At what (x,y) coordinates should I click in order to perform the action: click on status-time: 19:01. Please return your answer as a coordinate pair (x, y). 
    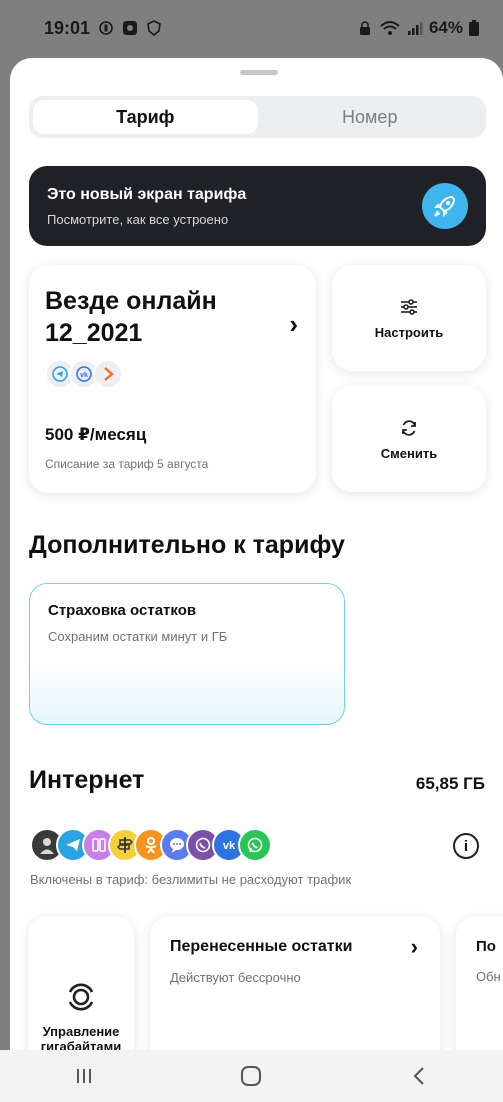
    Looking at the image, I should click on (67, 27).